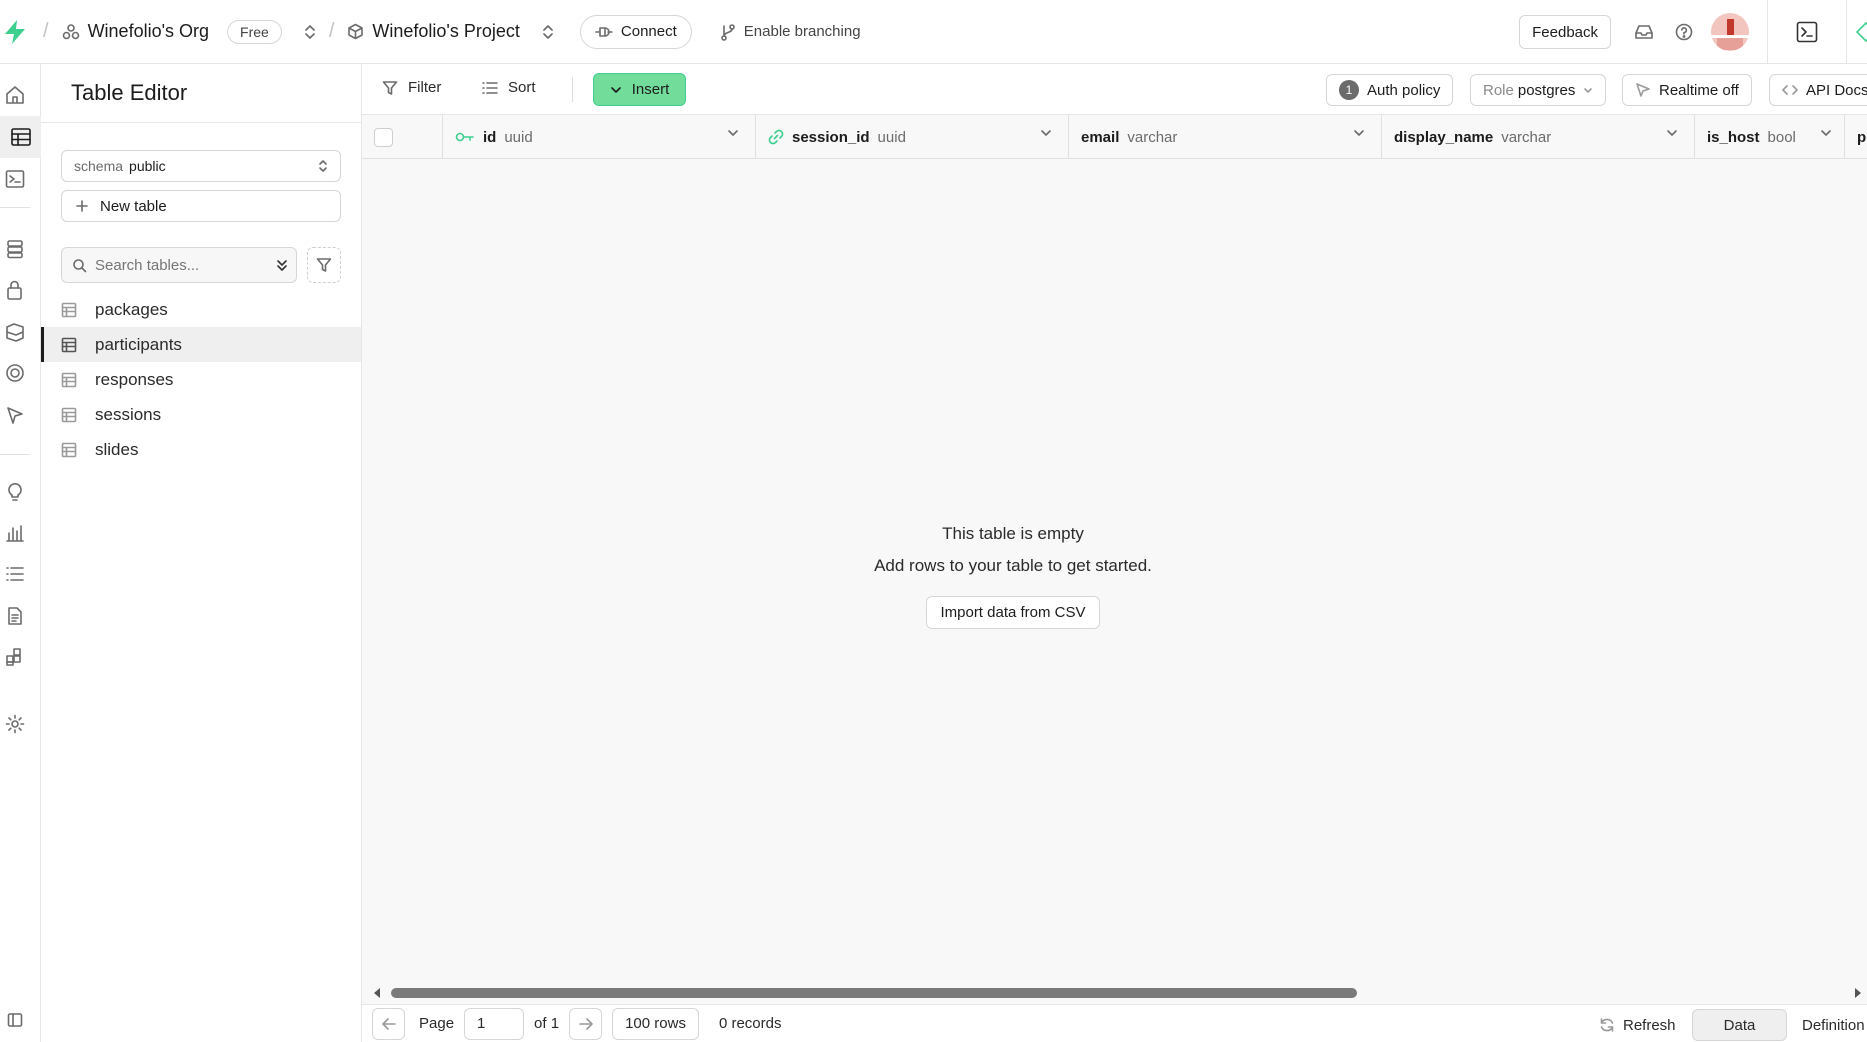 Image resolution: width=1867 pixels, height=1042 pixels. Describe the element at coordinates (15, 32) in the screenshot. I see `supabase-logo-icon` at that location.